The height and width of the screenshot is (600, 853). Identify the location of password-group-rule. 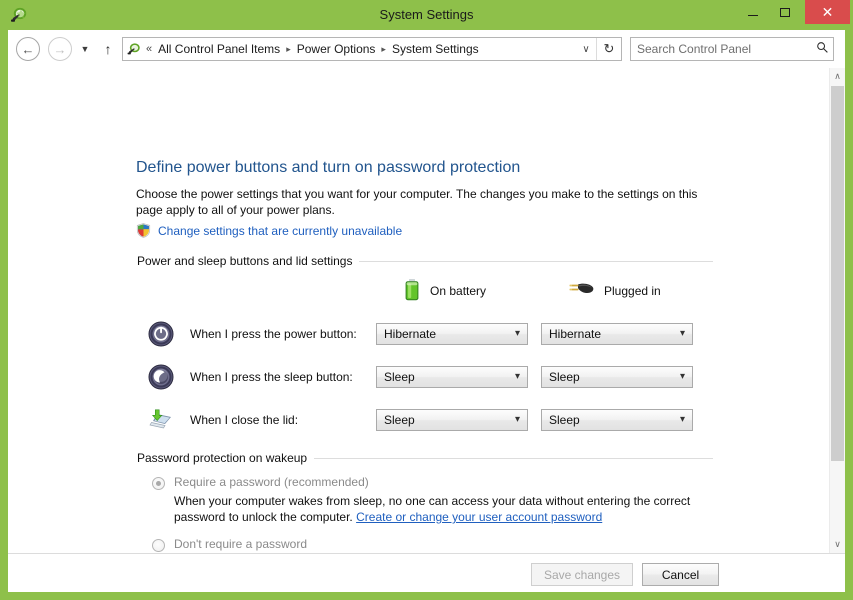
(513, 458).